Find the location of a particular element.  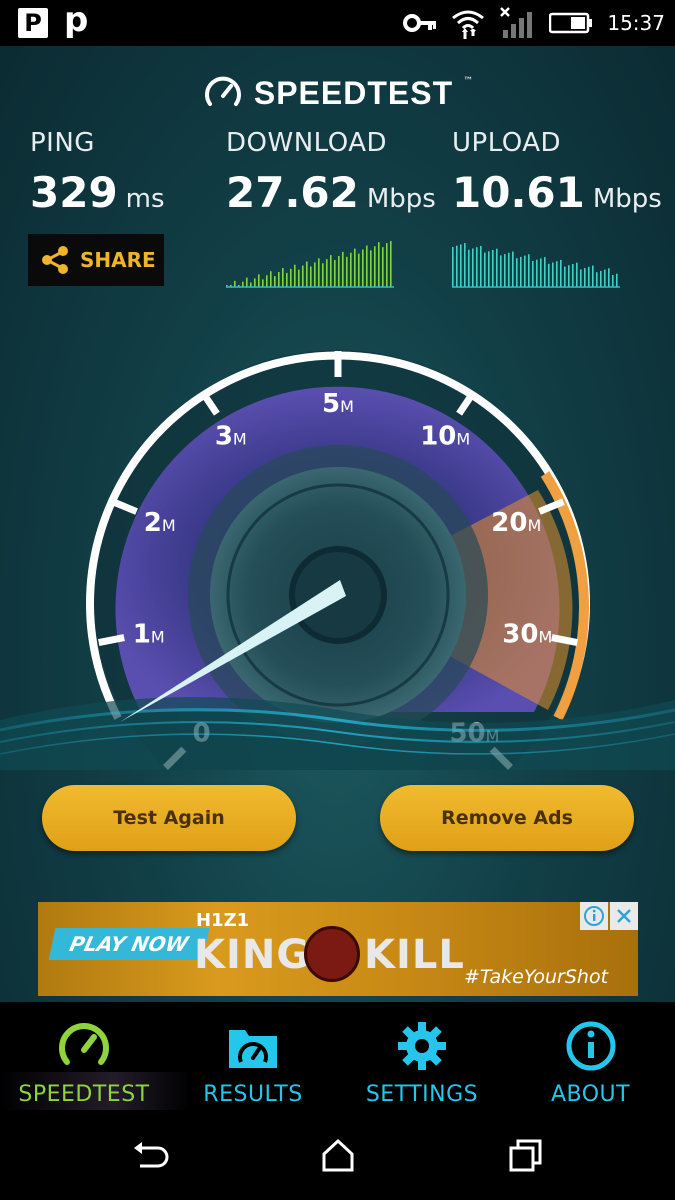

upload-value: 10.61 is located at coordinates (518, 192).